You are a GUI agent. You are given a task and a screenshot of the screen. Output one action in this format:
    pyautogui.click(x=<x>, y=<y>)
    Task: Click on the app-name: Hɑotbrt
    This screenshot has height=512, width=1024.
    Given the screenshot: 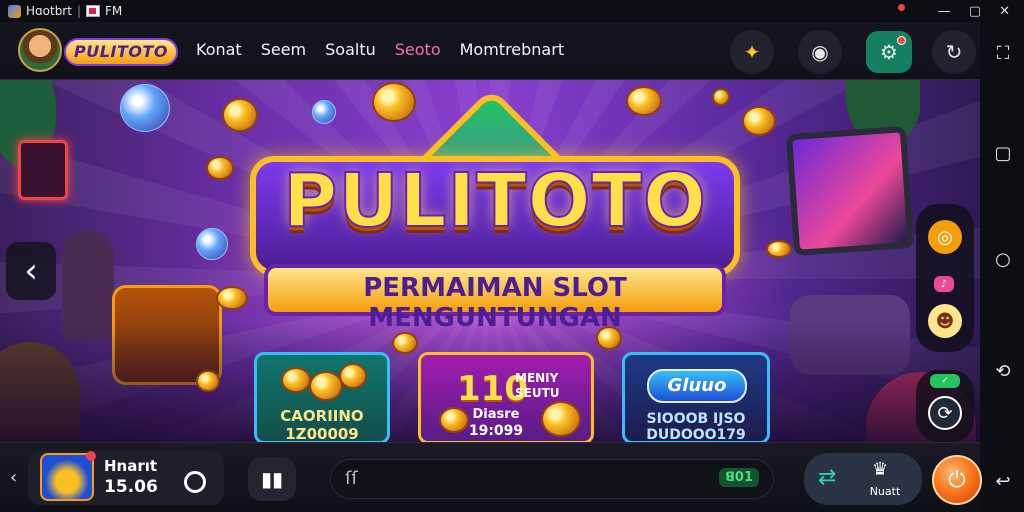 What is the action you would take?
    pyautogui.click(x=49, y=11)
    